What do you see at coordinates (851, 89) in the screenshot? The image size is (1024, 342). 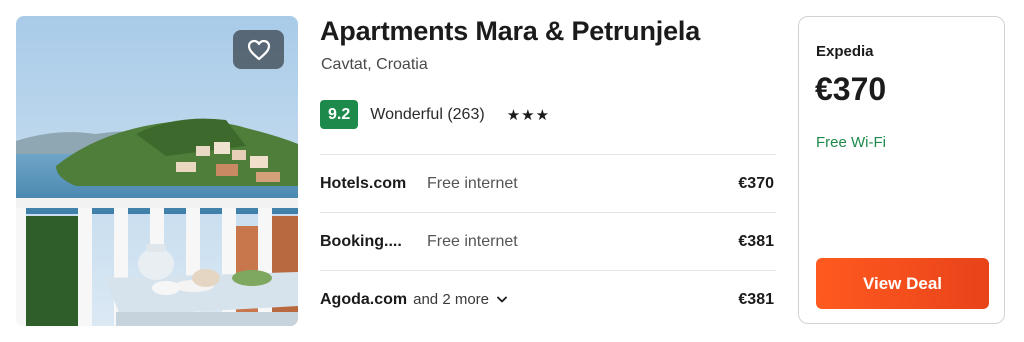 I see `deal-price: €370` at bounding box center [851, 89].